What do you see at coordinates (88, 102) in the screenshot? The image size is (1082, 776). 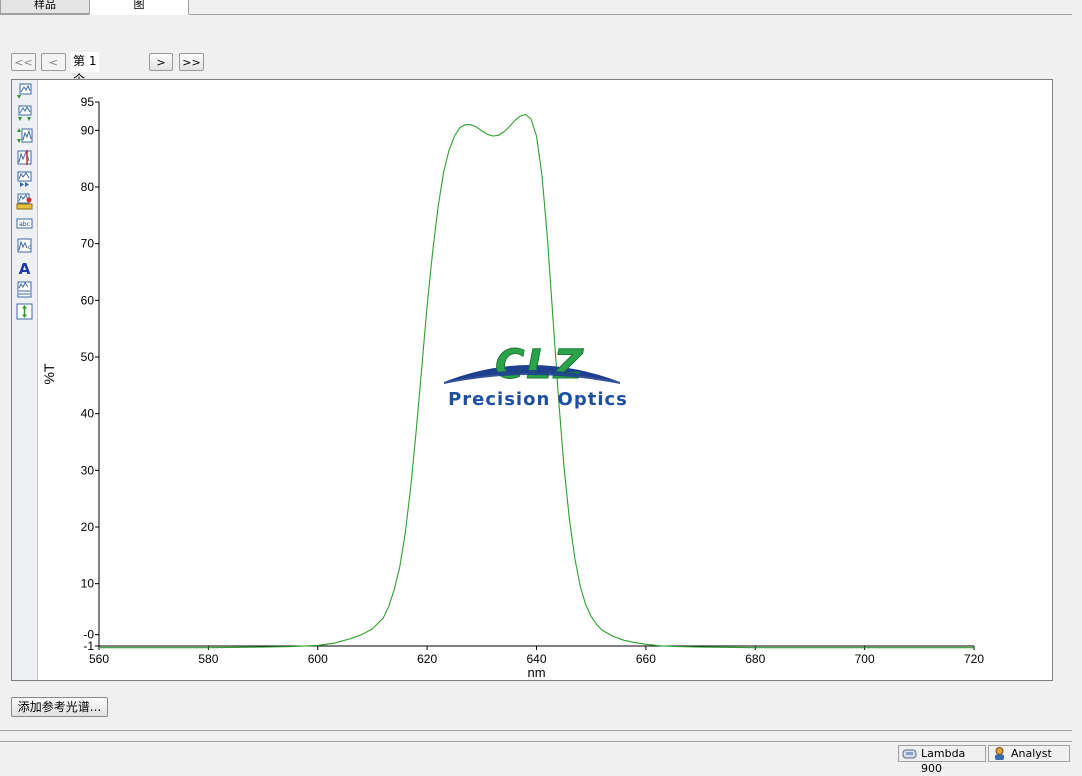 I see `y-tick-label: 95` at bounding box center [88, 102].